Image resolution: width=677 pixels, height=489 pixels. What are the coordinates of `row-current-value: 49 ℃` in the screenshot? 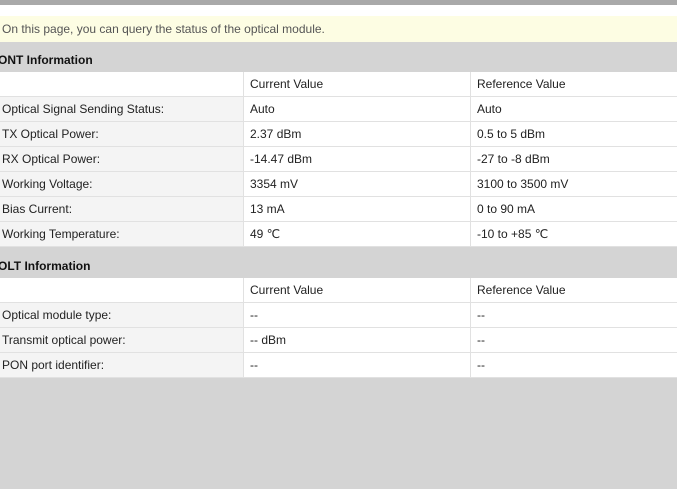 It's located at (357, 234).